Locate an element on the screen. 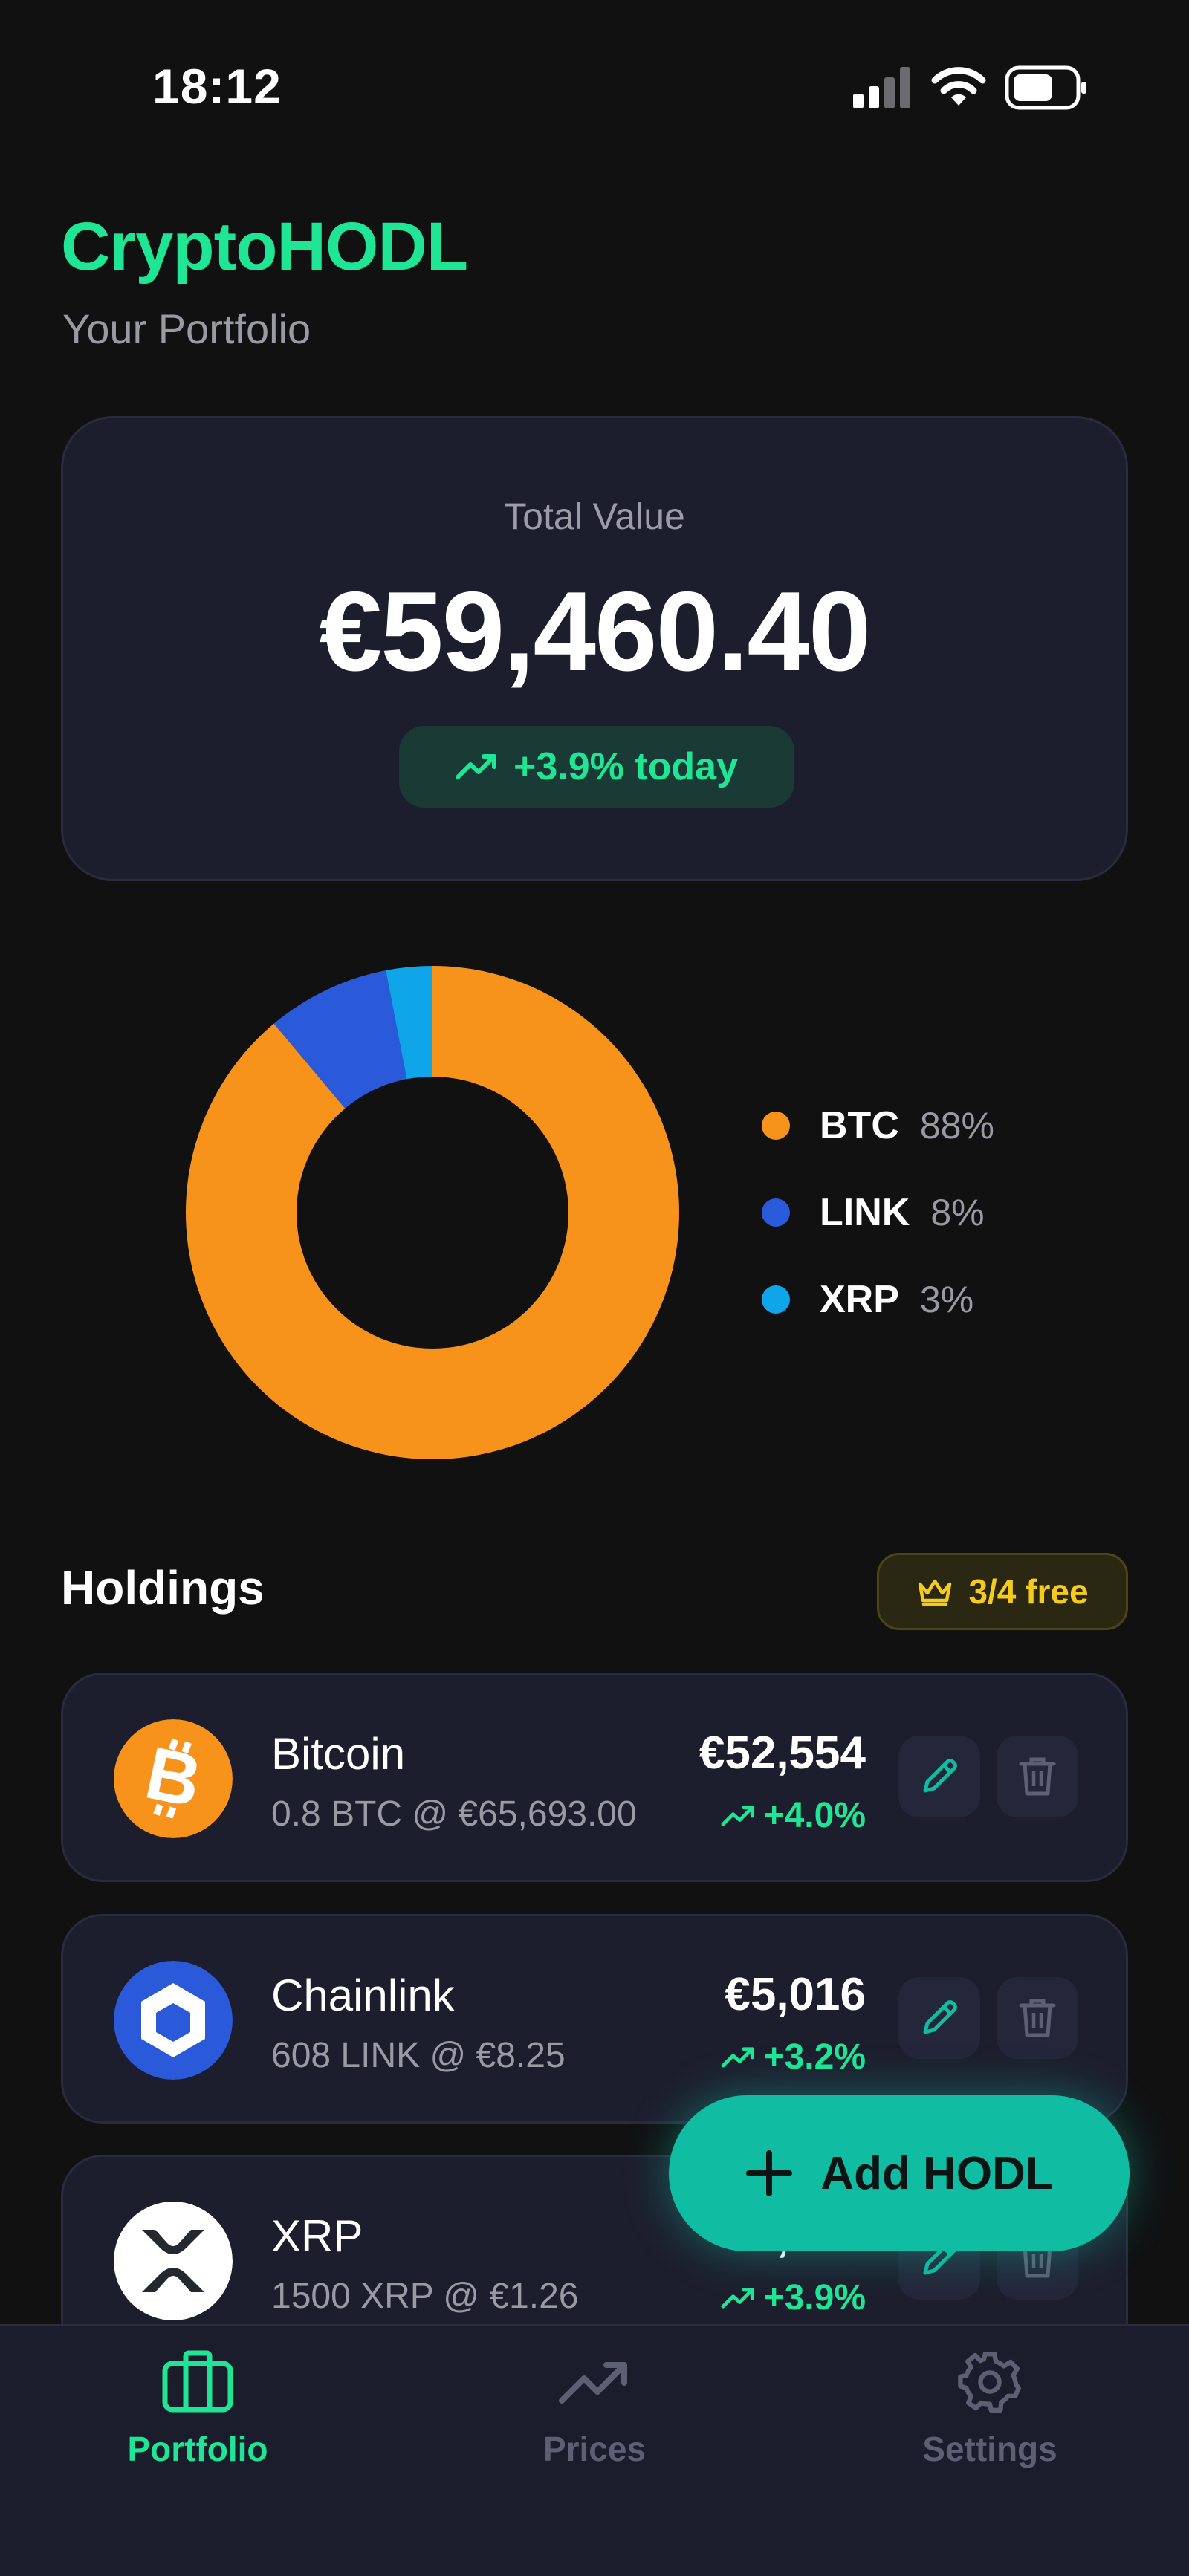 This screenshot has height=2576, width=1189. holding-card-chainlink: Chainlink 608 LINK @ €8.25 €5,016 +3.2% is located at coordinates (594, 2019).